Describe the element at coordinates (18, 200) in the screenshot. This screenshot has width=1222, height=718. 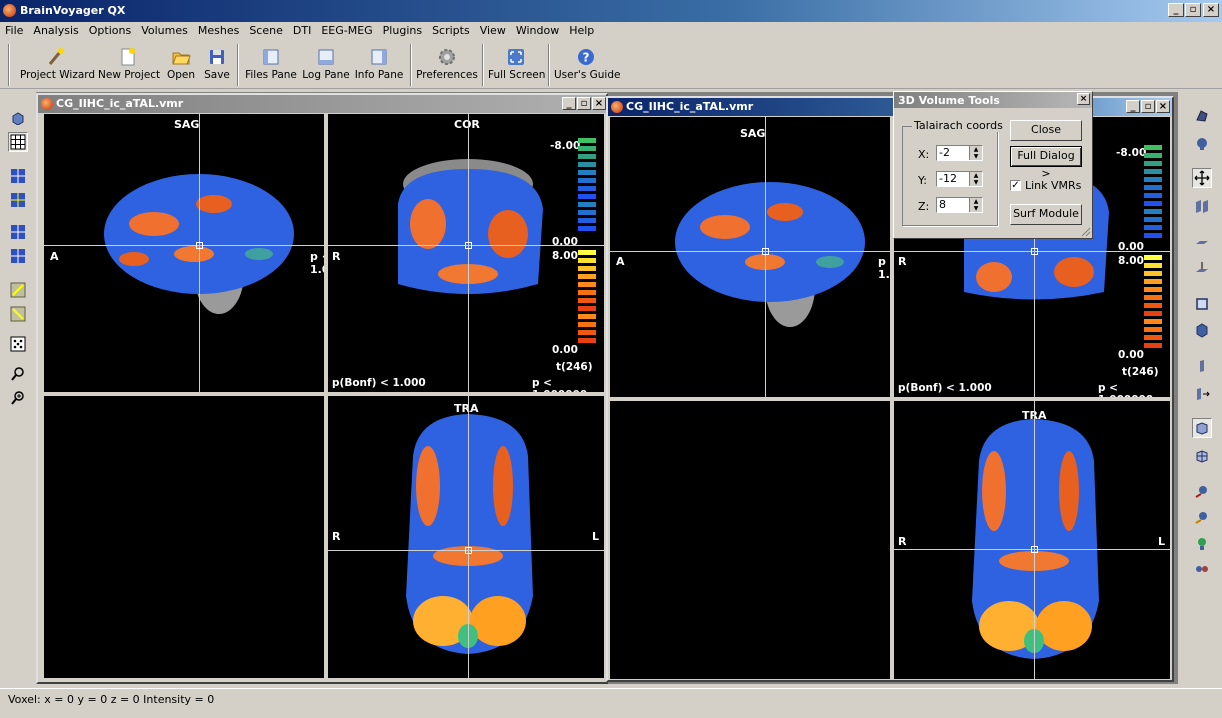
I see `slice-layout-2-icon` at that location.